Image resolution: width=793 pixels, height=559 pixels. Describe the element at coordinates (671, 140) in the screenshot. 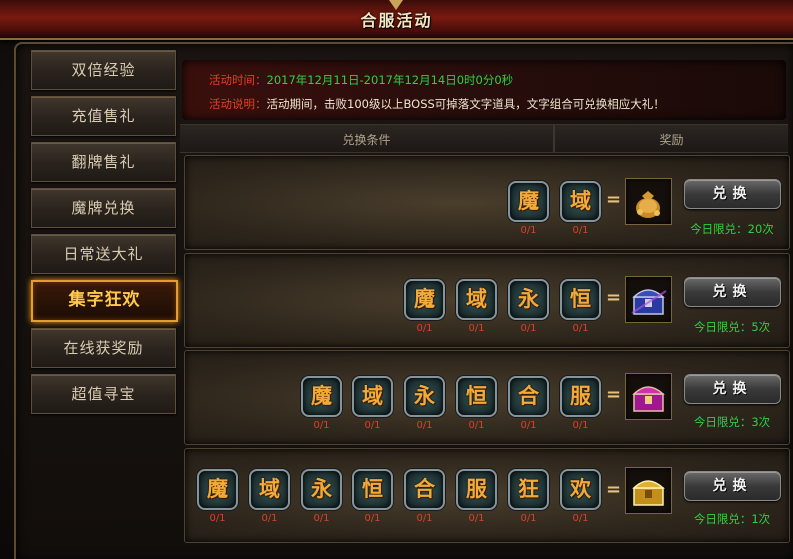

I see `header-reward: 奖励` at that location.